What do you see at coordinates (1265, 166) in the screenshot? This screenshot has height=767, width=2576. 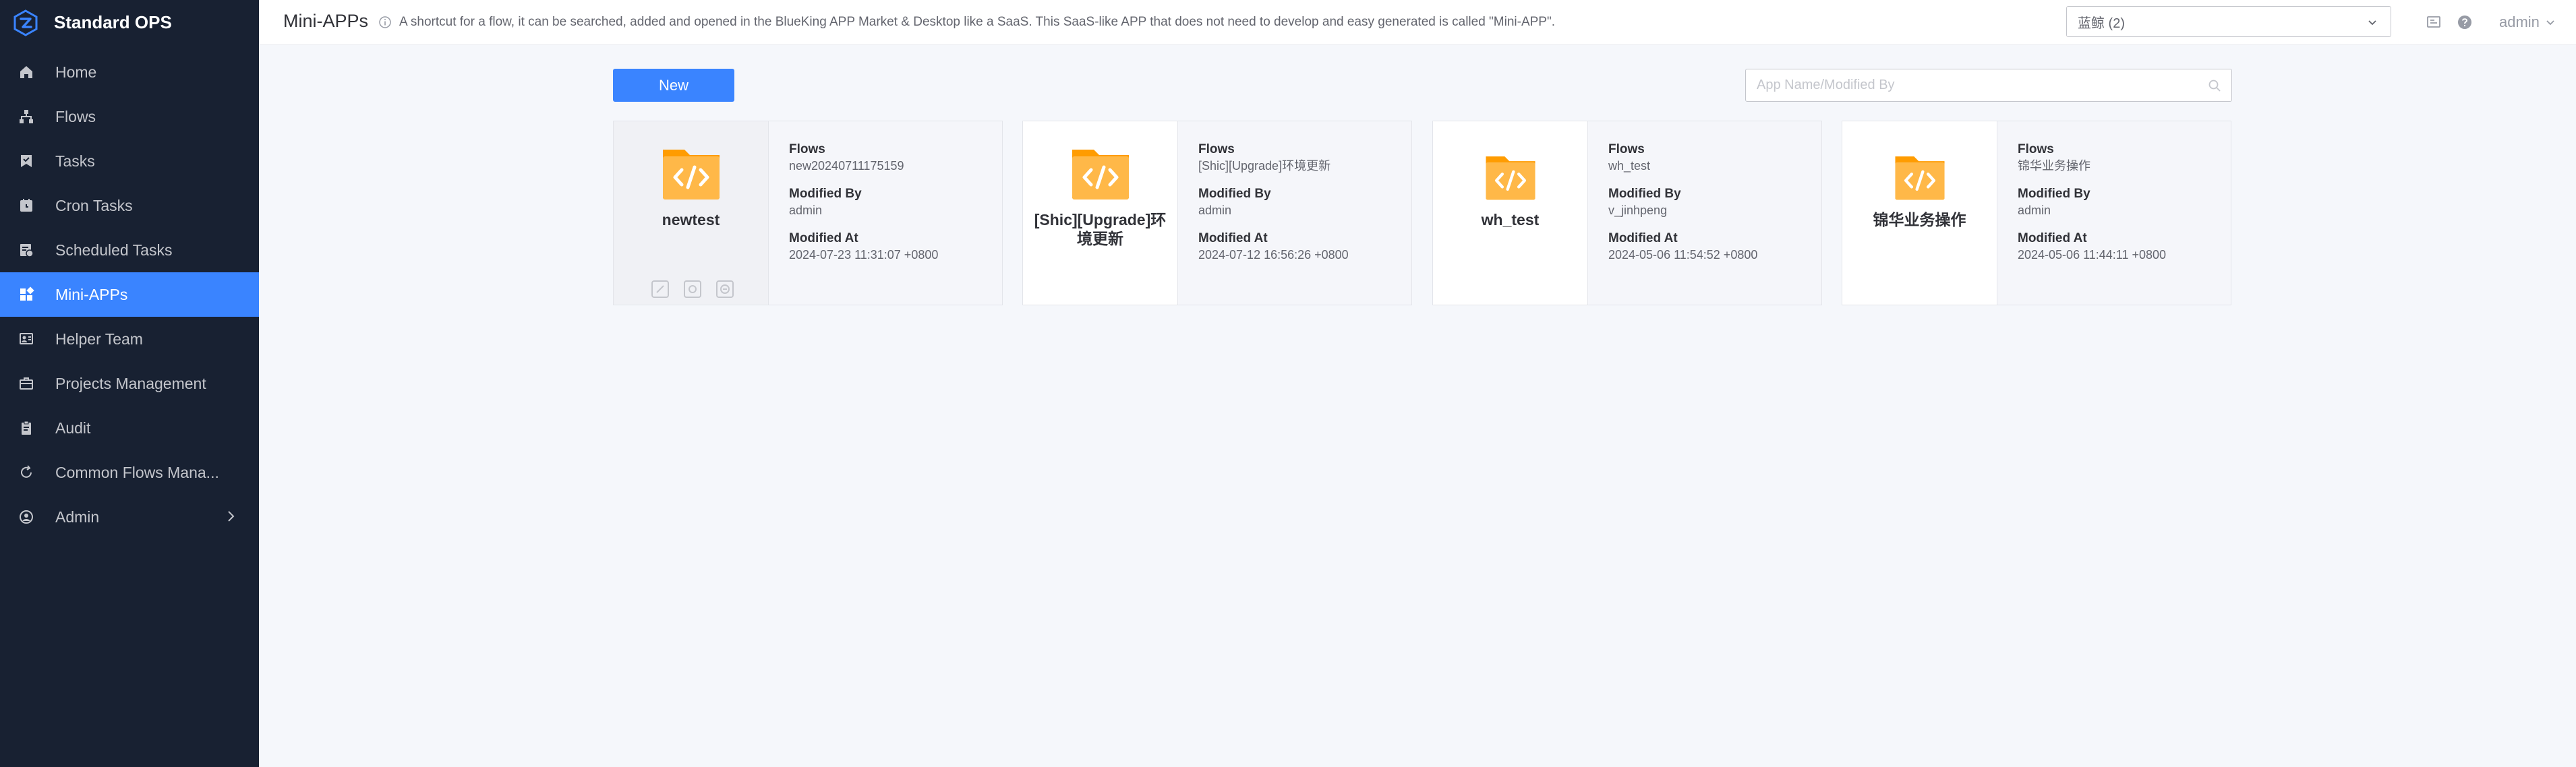 I see `flow-name: [Shic][Upgrade]环境更新` at bounding box center [1265, 166].